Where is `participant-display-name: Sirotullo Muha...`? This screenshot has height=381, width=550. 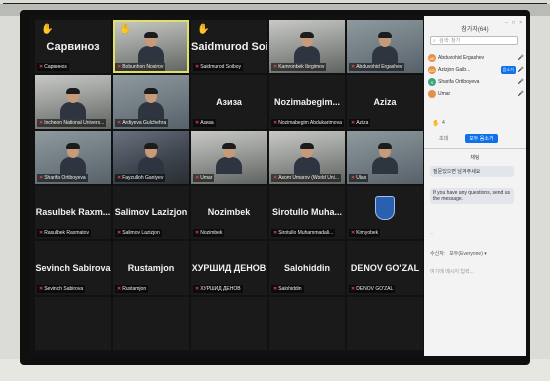 participant-display-name: Sirotullo Muha... is located at coordinates (307, 212).